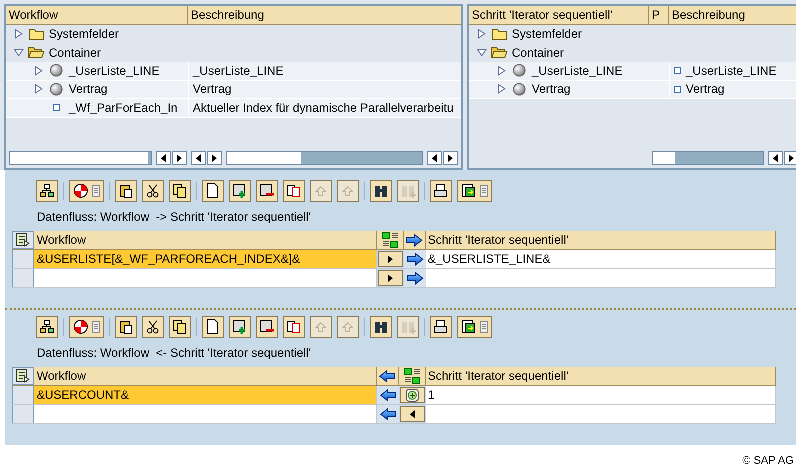 Image resolution: width=796 pixels, height=466 pixels. What do you see at coordinates (205, 259) in the screenshot?
I see `table-cell: &USERLISTE[&_WF_PARFOREACH_INDEX&]&` at bounding box center [205, 259].